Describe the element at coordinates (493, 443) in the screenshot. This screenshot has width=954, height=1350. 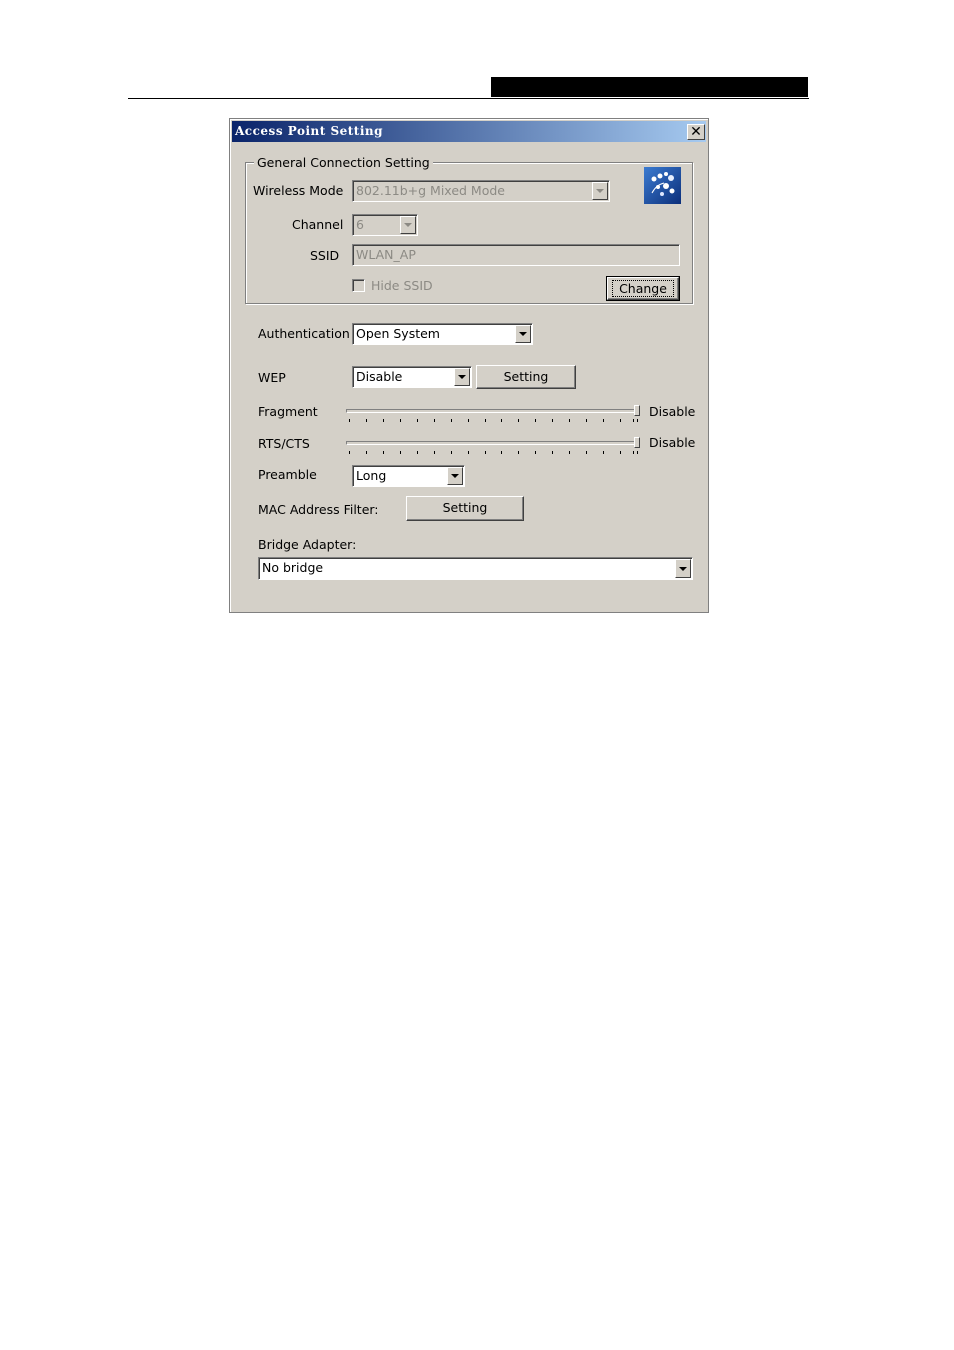
I see `rts-cts-slider-track` at that location.